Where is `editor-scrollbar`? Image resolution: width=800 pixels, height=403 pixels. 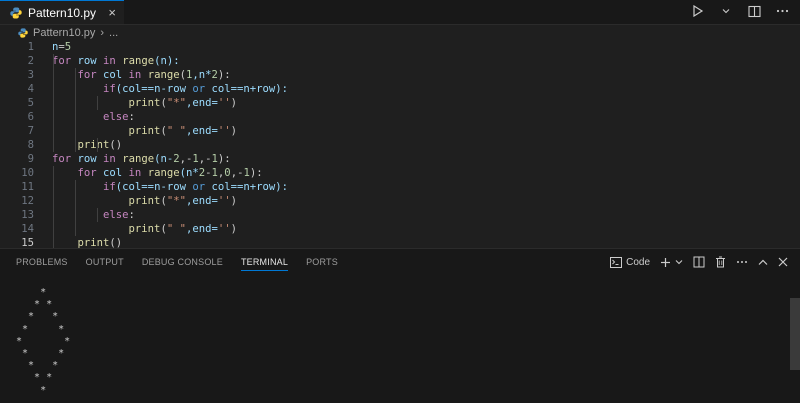
editor-scrollbar is located at coordinates (795, 100).